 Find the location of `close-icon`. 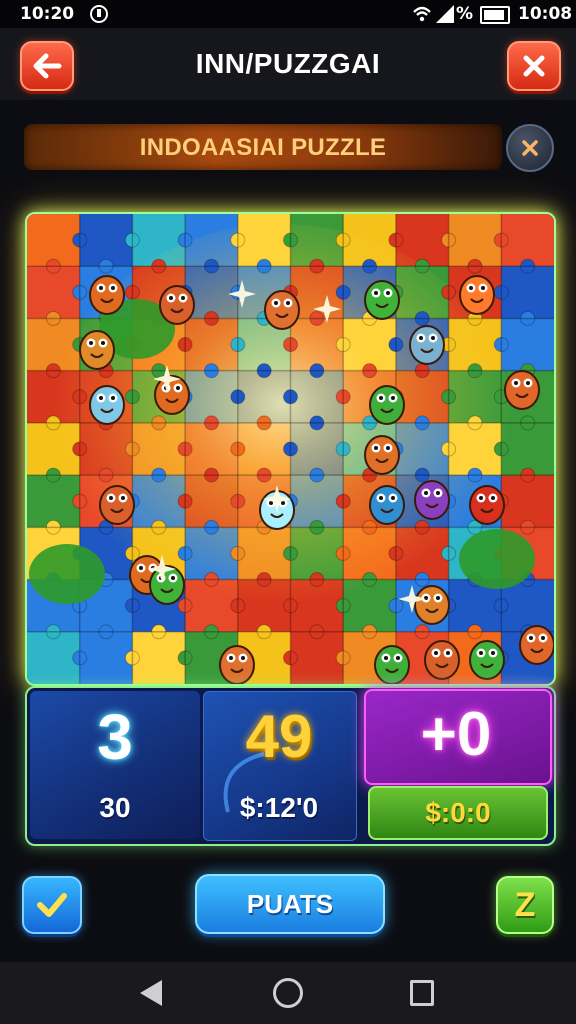

close-icon is located at coordinates (530, 148).